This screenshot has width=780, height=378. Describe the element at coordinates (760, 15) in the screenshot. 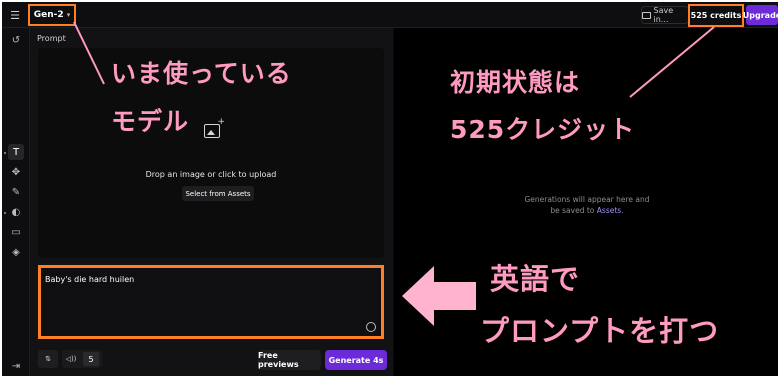

I see `upgrade-button: Upgrade` at that location.